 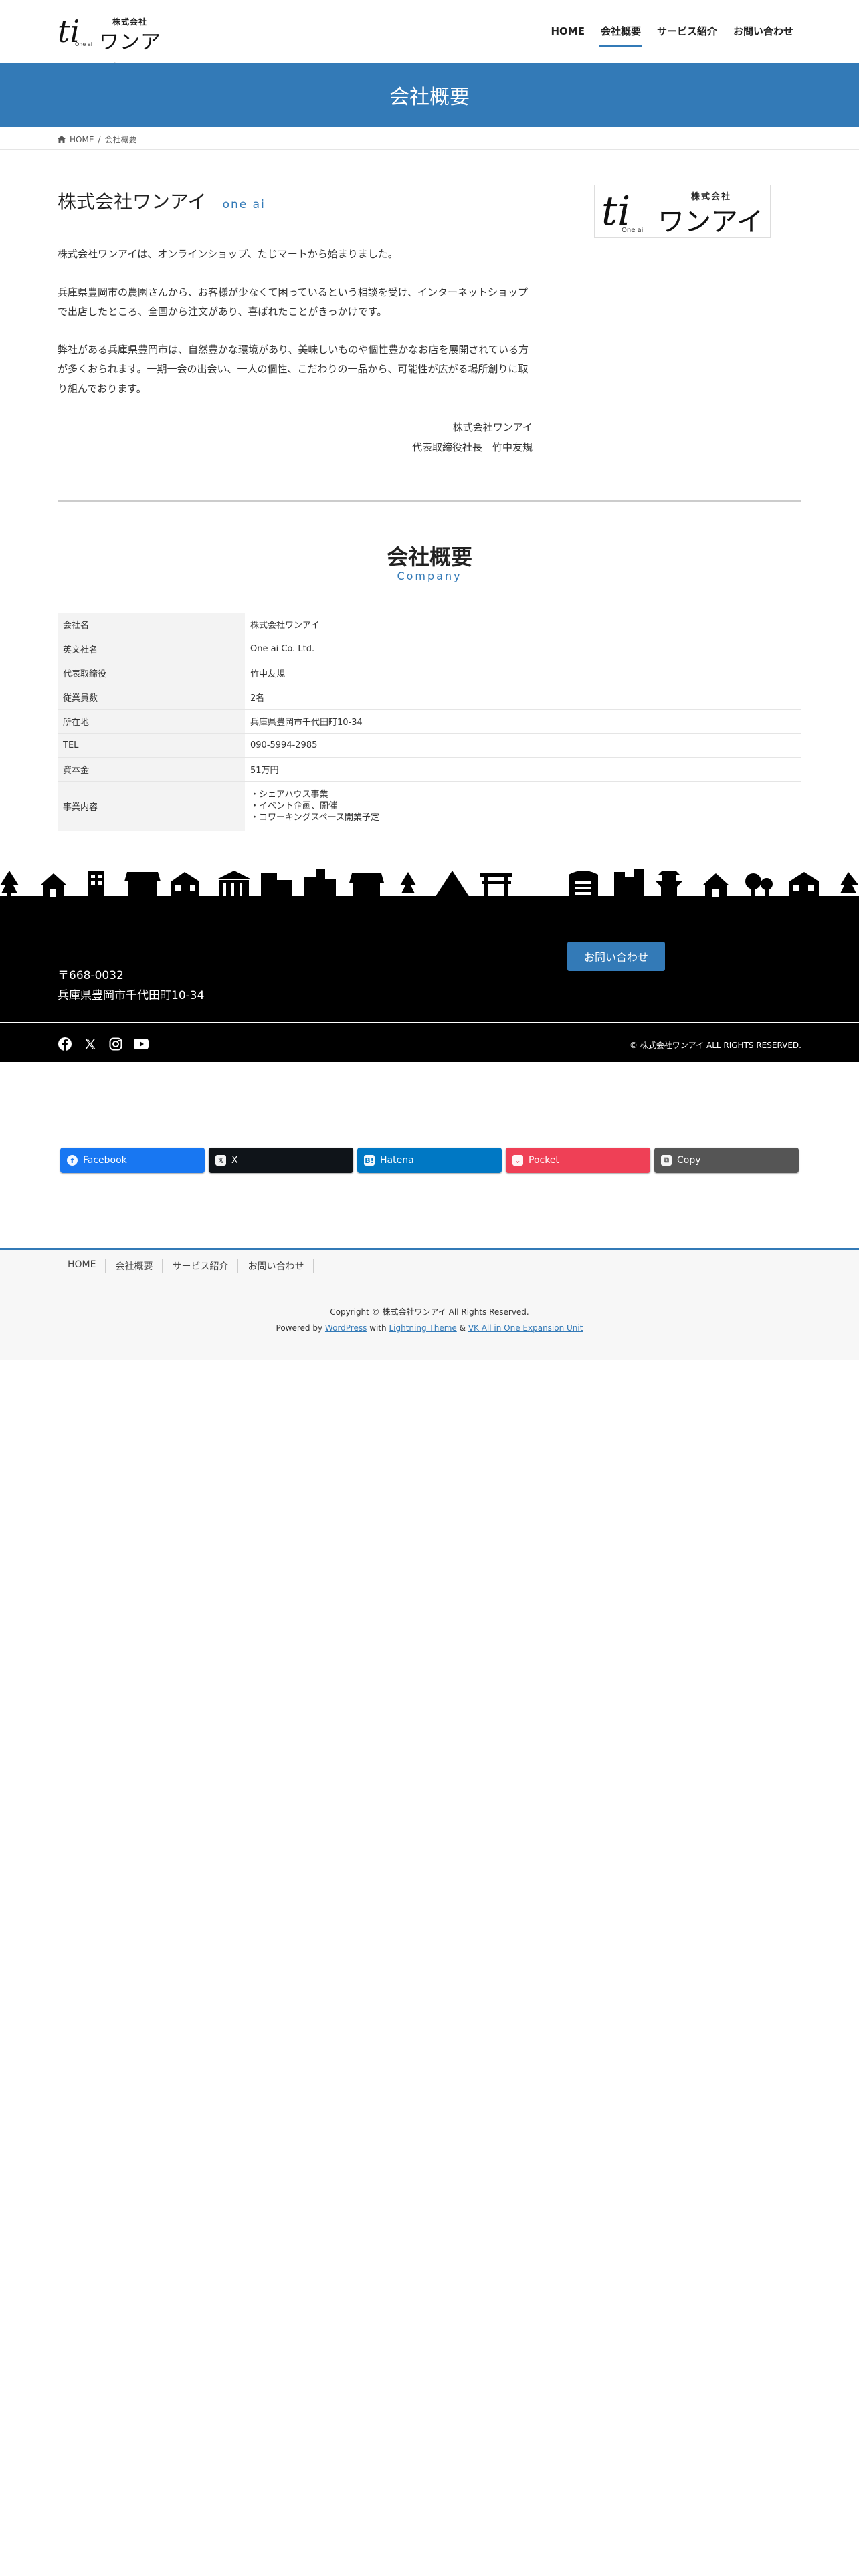 I want to click on intro-heading: 株式会社ワンアイ one ai, so click(x=162, y=200).